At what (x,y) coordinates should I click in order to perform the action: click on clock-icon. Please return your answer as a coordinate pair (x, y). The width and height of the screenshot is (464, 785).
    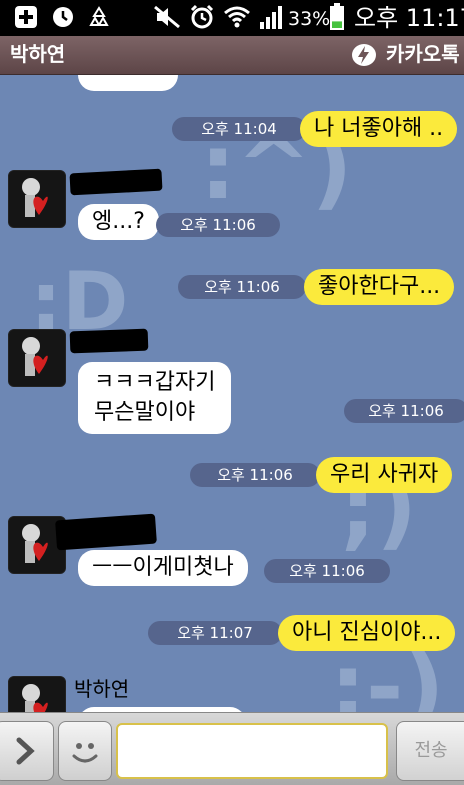
    Looking at the image, I should click on (63, 17).